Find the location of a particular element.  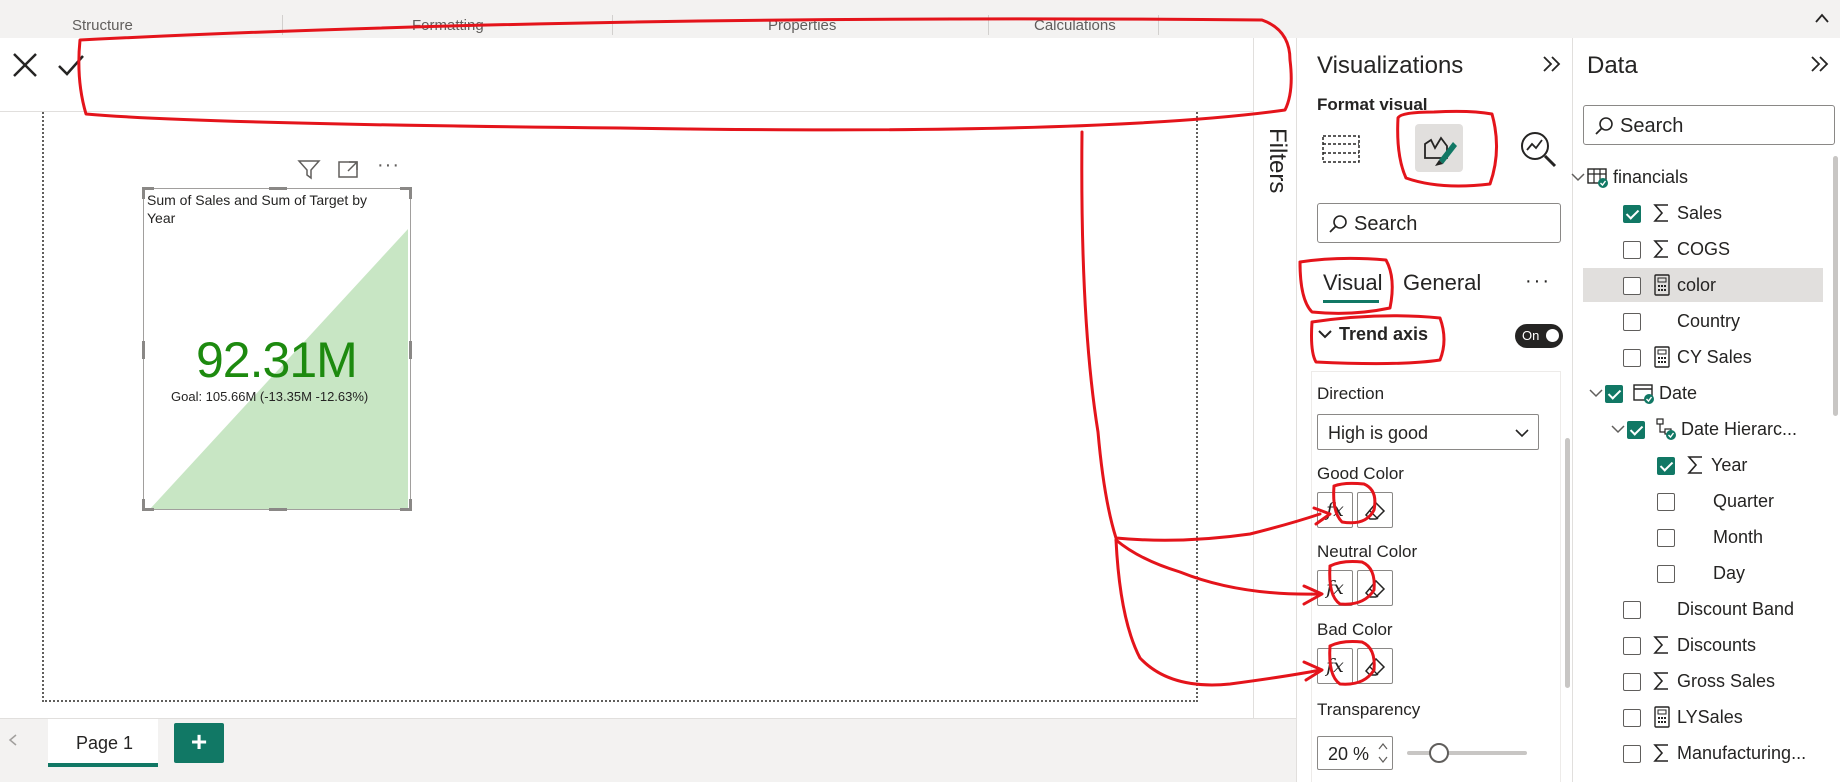

data-field-date: Date is located at coordinates (1703, 393).